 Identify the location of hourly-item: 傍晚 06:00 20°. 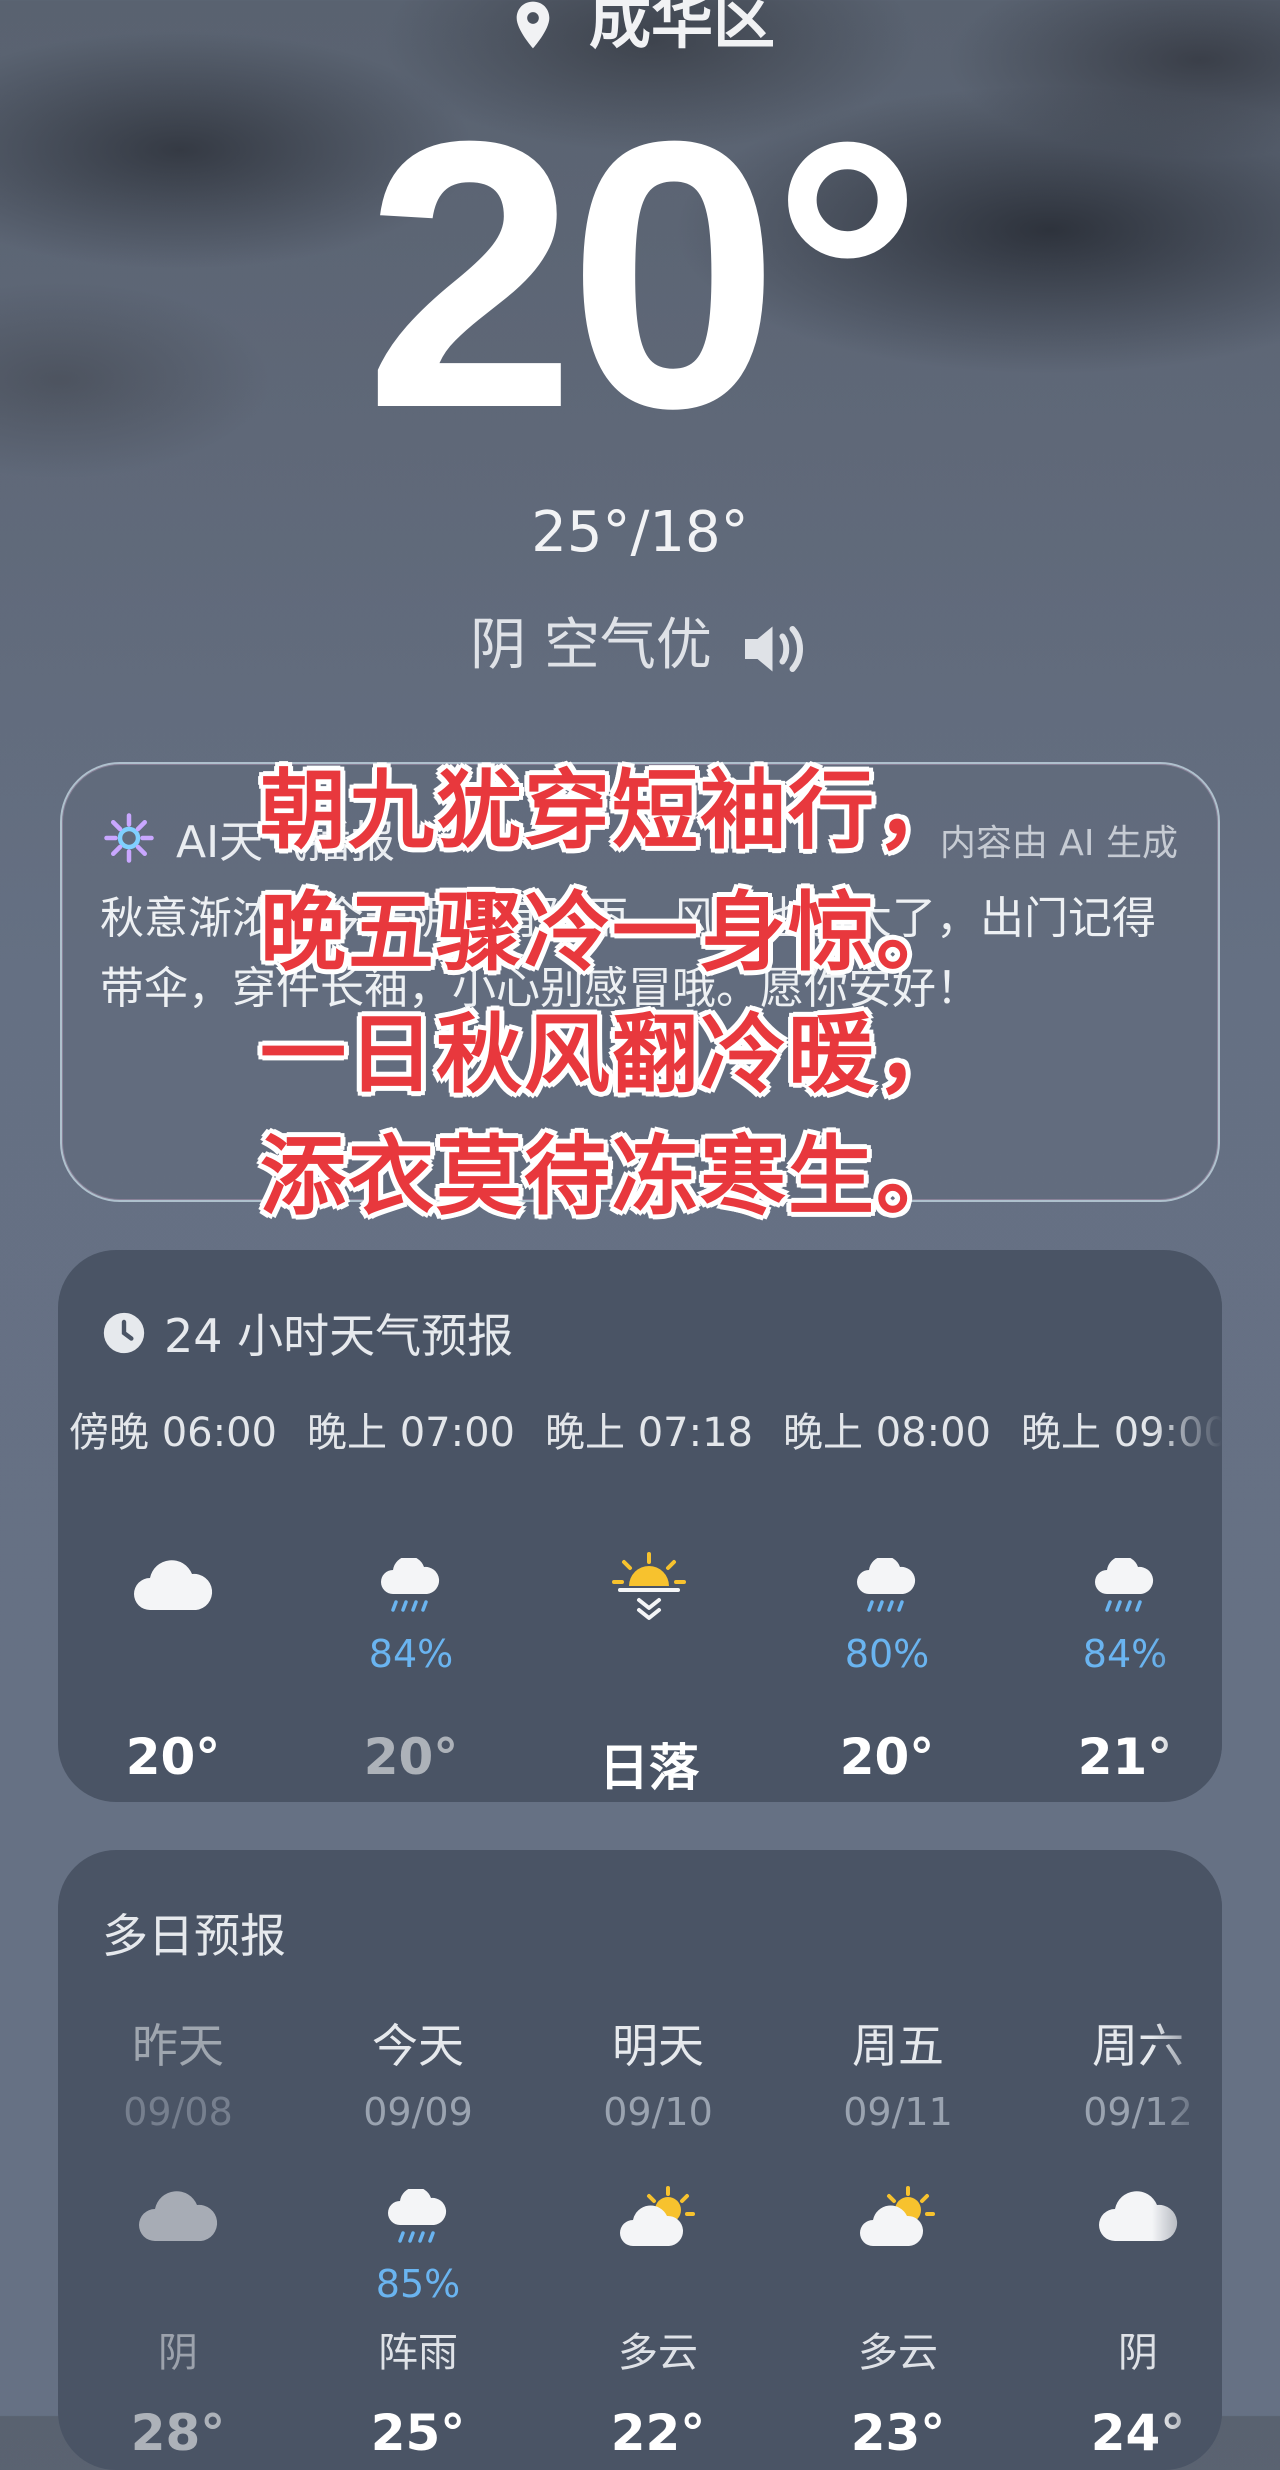
(175, 1593).